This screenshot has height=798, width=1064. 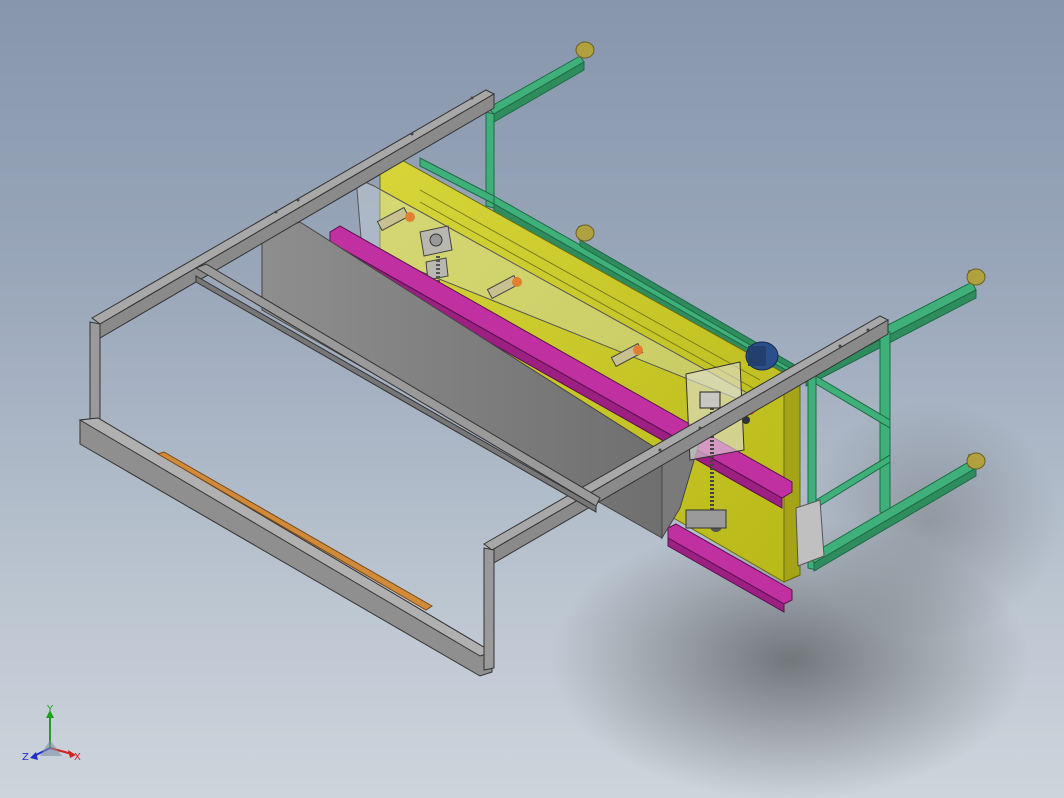 What do you see at coordinates (976, 461) in the screenshot?
I see `foot-right-bottom` at bounding box center [976, 461].